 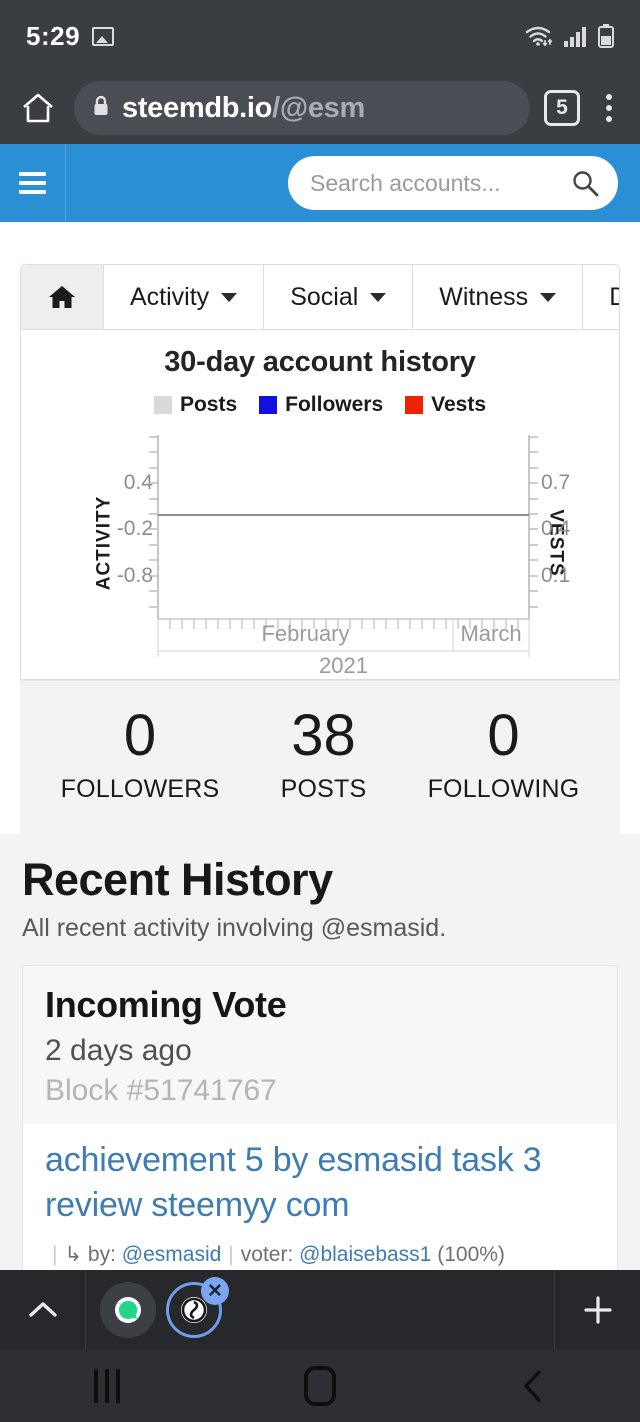 I want to click on site-navbar, so click(x=320, y=183).